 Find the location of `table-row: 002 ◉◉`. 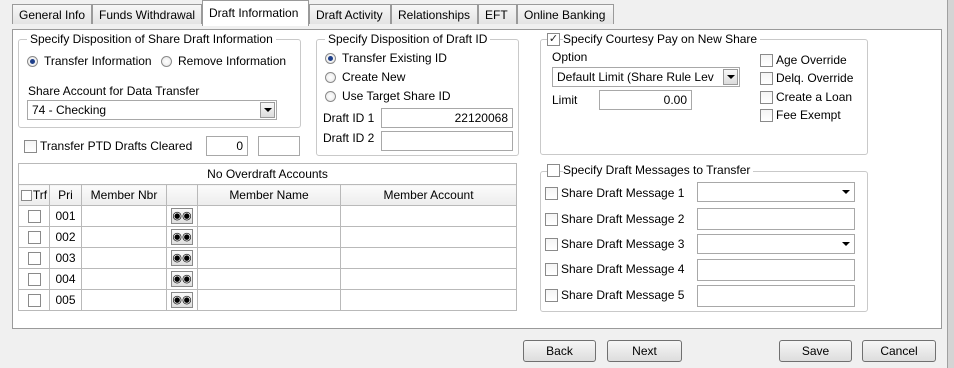

table-row: 002 ◉◉ is located at coordinates (268, 237).